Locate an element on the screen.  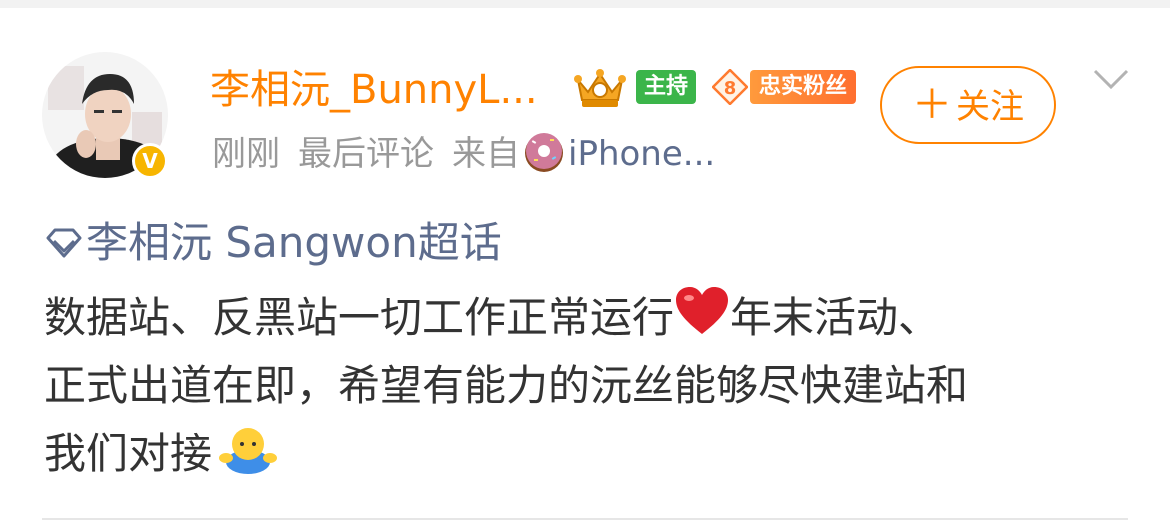
source-label: 来自 is located at coordinates (486, 154).